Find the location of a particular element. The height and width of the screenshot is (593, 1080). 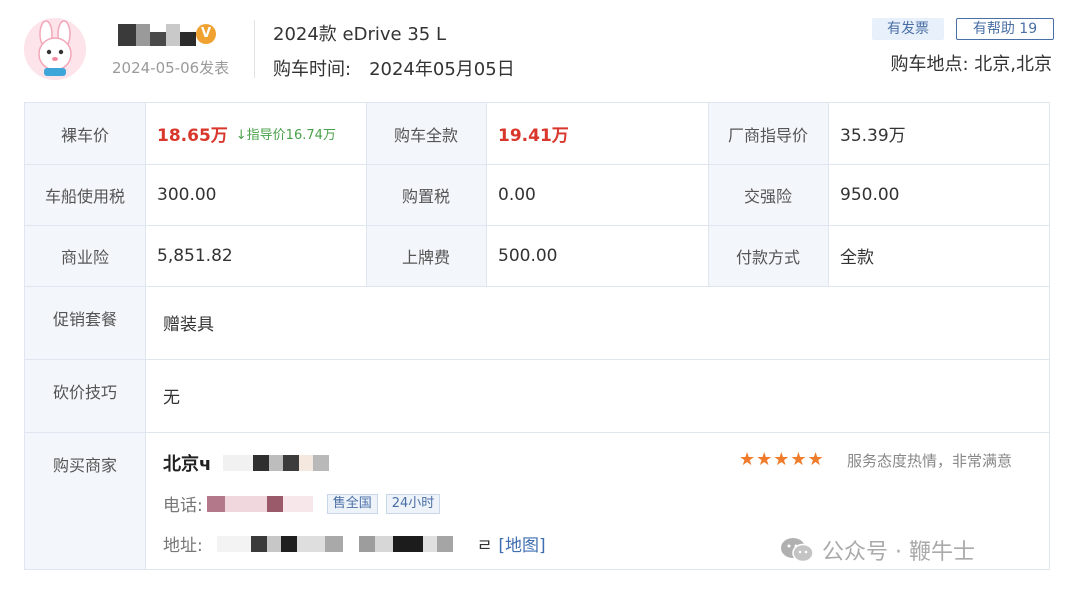

address-label: 地址: is located at coordinates (183, 546).